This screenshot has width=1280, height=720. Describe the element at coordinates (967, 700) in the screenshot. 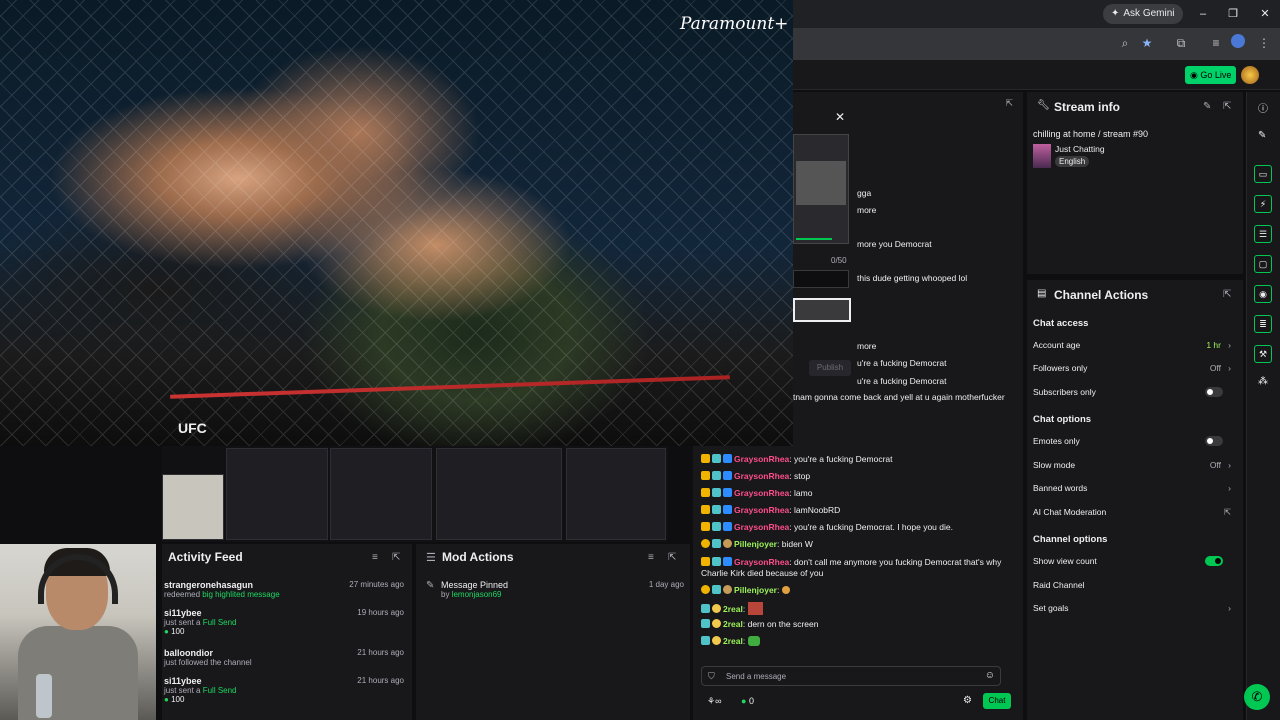

I see `chat-settings-icon: ⚙` at that location.